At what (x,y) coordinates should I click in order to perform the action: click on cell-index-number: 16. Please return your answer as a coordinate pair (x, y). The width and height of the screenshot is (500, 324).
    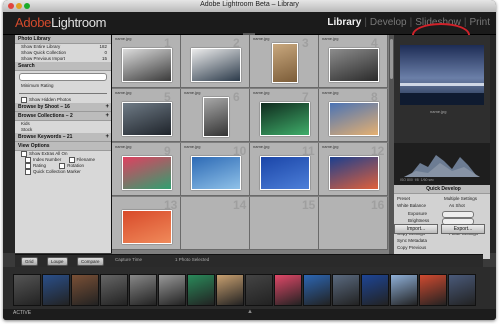
    Looking at the image, I should click on (378, 205).